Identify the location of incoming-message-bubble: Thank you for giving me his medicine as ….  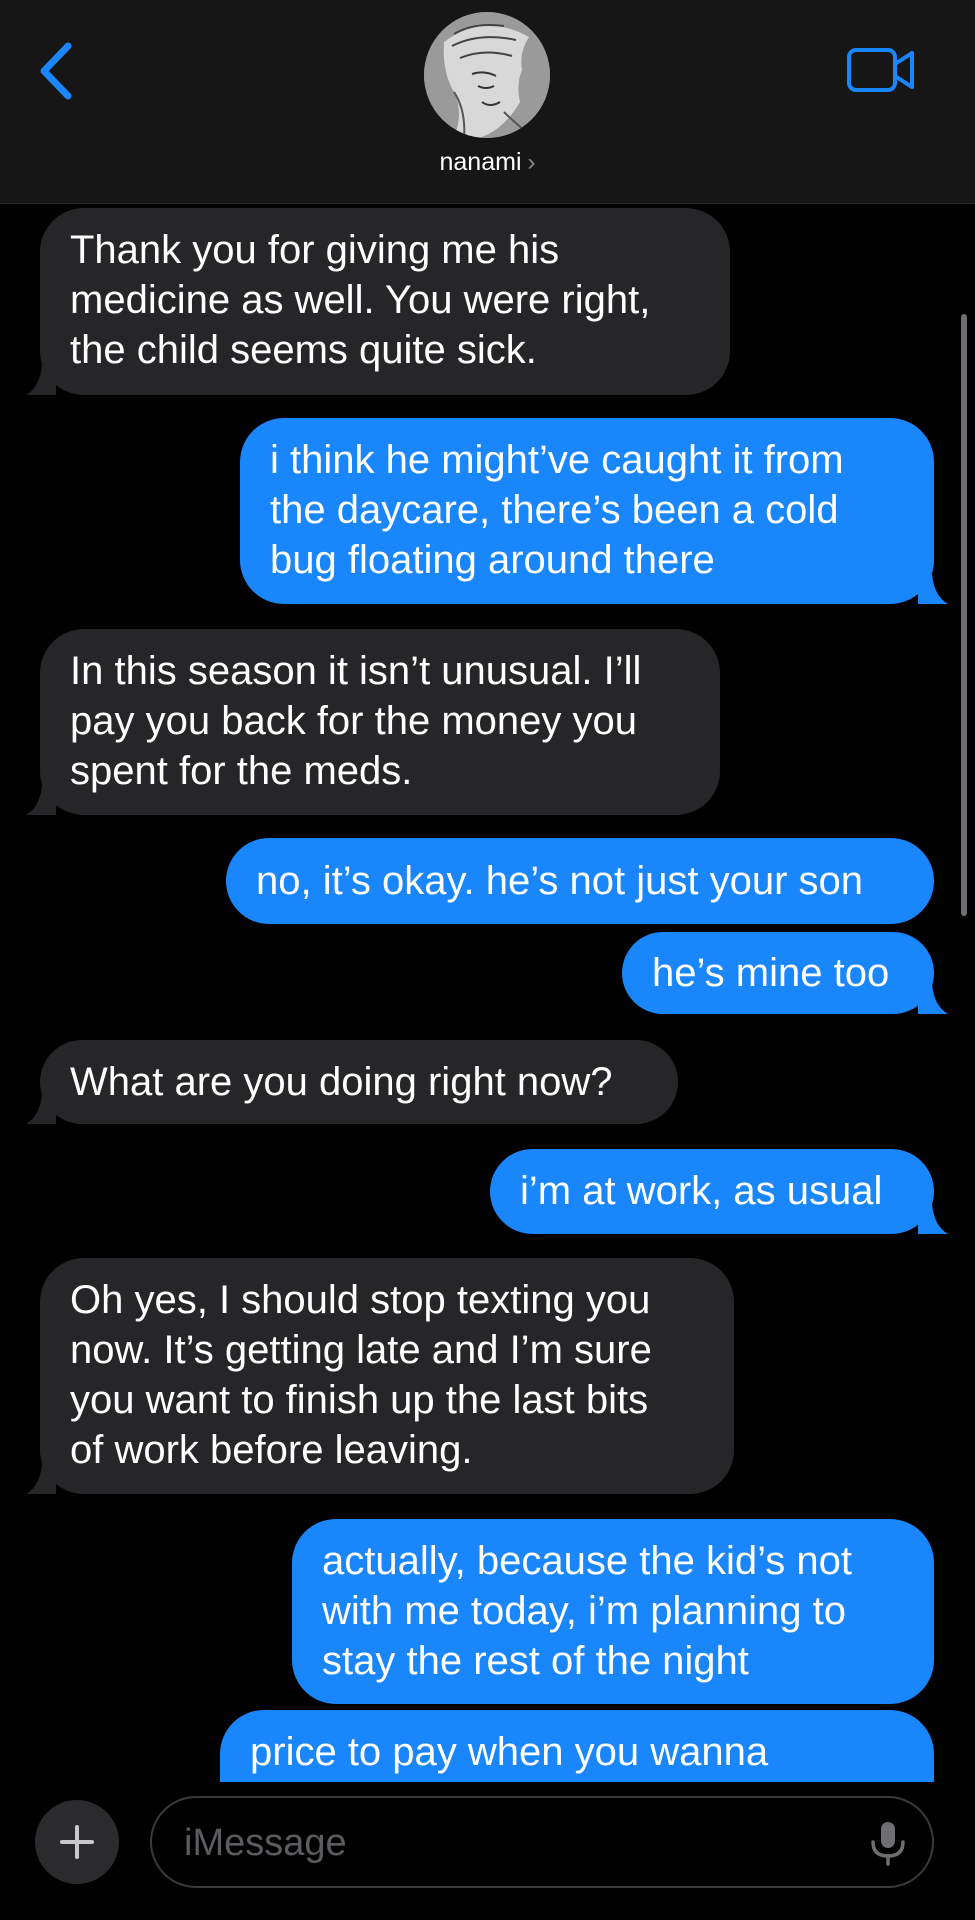
(385, 301).